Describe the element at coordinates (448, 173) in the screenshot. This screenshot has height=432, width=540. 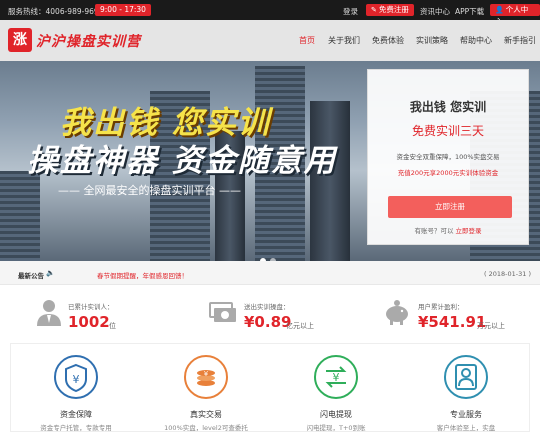
I see `card-bonus-text: 充值200元享2000元实训体验资金` at that location.